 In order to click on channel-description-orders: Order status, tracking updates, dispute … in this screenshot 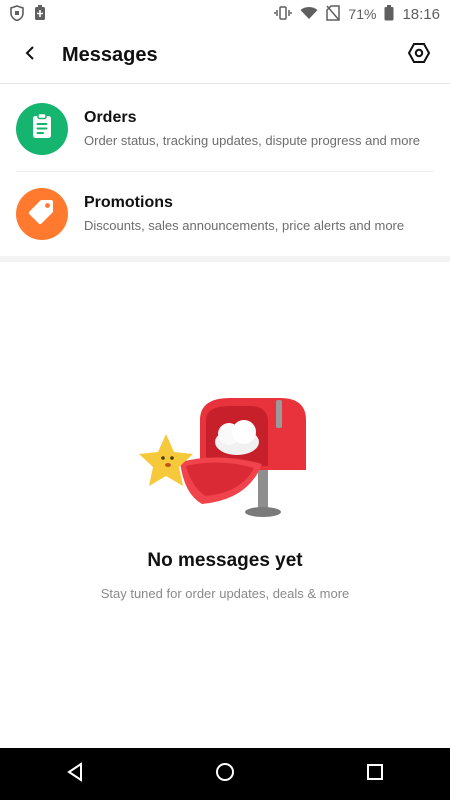, I will do `click(252, 140)`.